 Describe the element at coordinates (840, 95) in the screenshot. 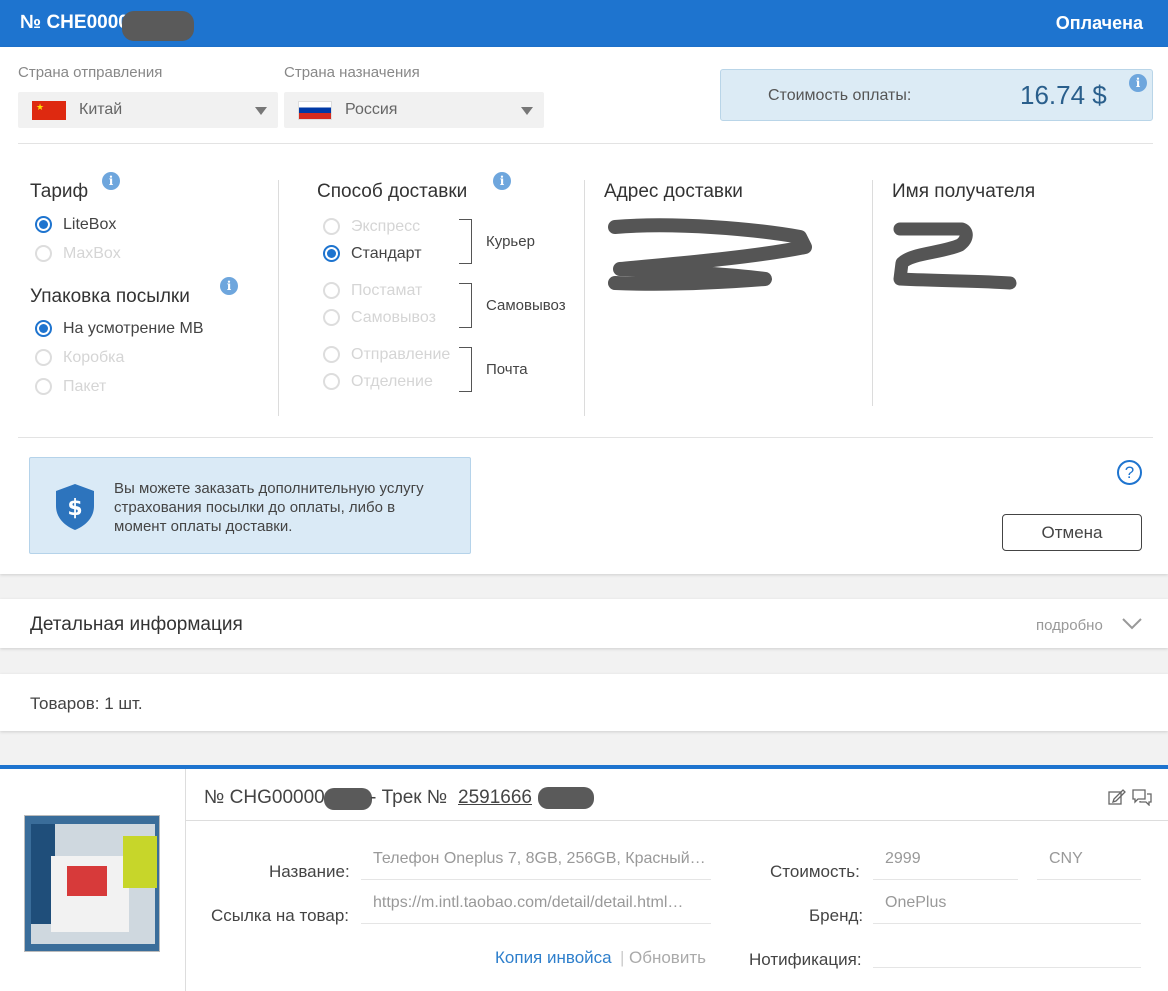

I see `payment-label: Стоимость оплаты:` at that location.